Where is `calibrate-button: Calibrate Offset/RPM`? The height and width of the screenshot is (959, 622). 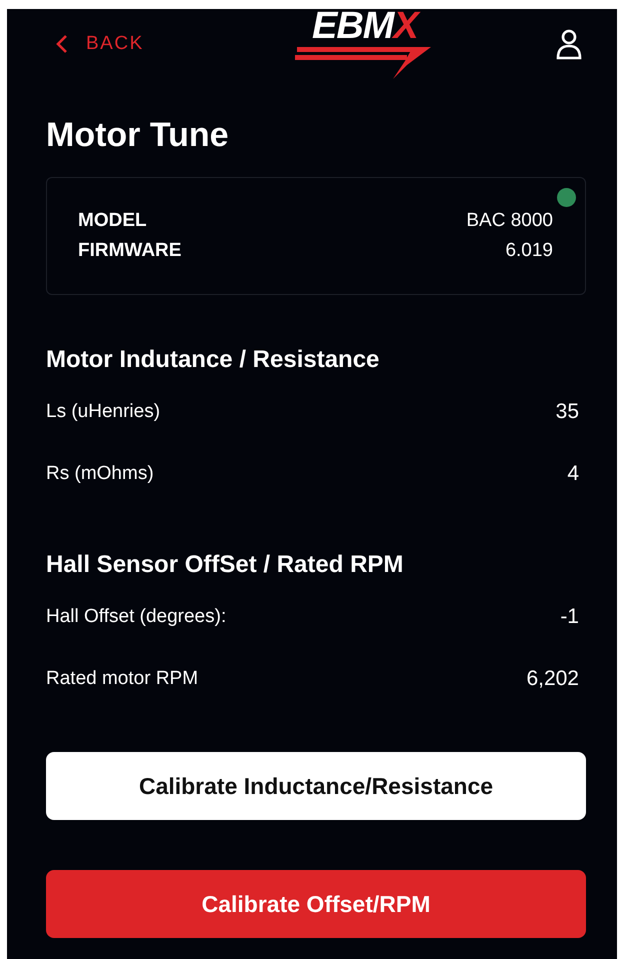 calibrate-button: Calibrate Offset/RPM is located at coordinates (316, 904).